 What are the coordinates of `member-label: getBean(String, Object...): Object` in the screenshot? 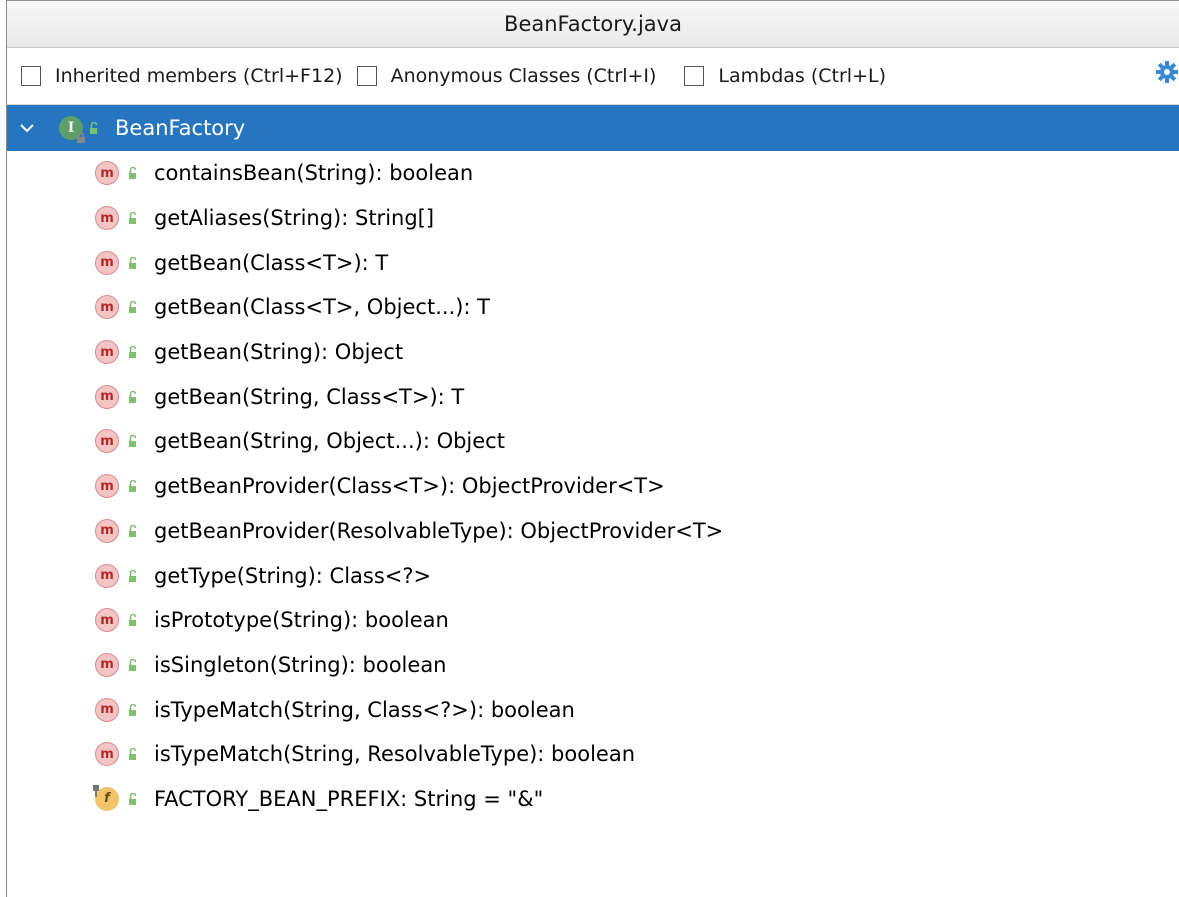 It's located at (329, 441).